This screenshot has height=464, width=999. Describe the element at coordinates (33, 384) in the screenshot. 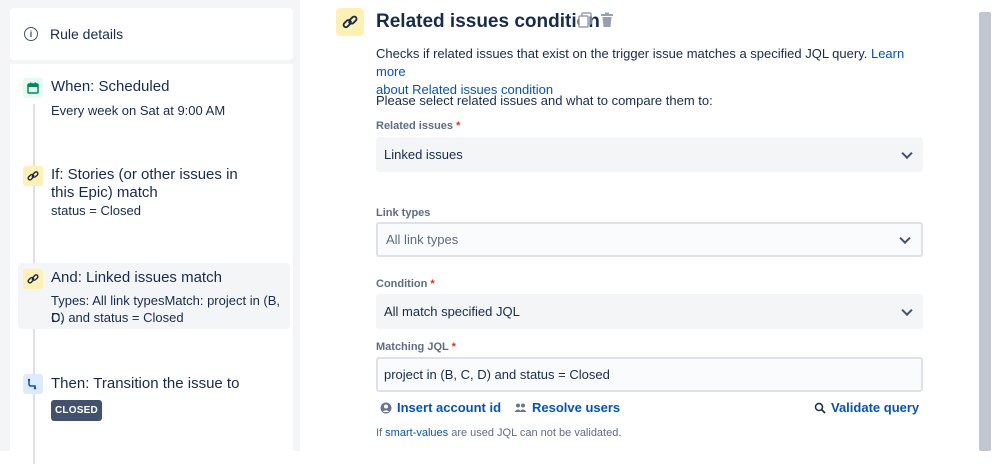

I see `transition-icon` at that location.